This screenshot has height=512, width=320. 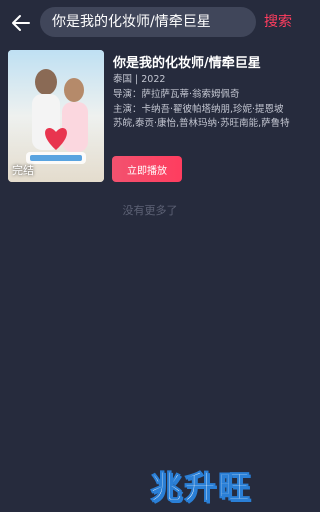 What do you see at coordinates (201, 487) in the screenshot?
I see `watermark-logo: 兆升旺` at bounding box center [201, 487].